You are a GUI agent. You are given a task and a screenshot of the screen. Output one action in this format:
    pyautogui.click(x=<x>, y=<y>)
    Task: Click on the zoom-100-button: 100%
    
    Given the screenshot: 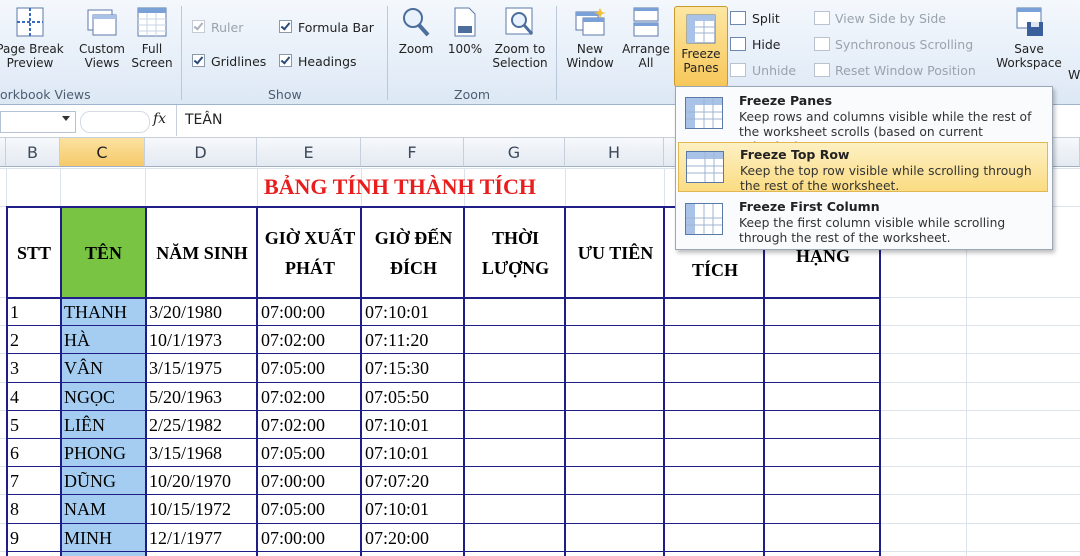 What is the action you would take?
    pyautogui.click(x=465, y=28)
    